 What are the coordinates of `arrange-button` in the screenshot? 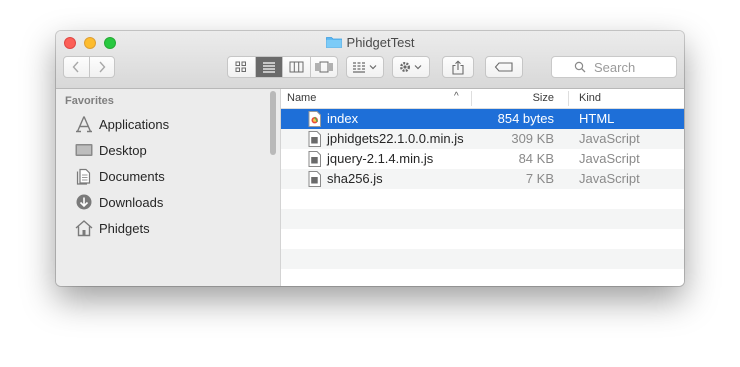 It's located at (365, 67).